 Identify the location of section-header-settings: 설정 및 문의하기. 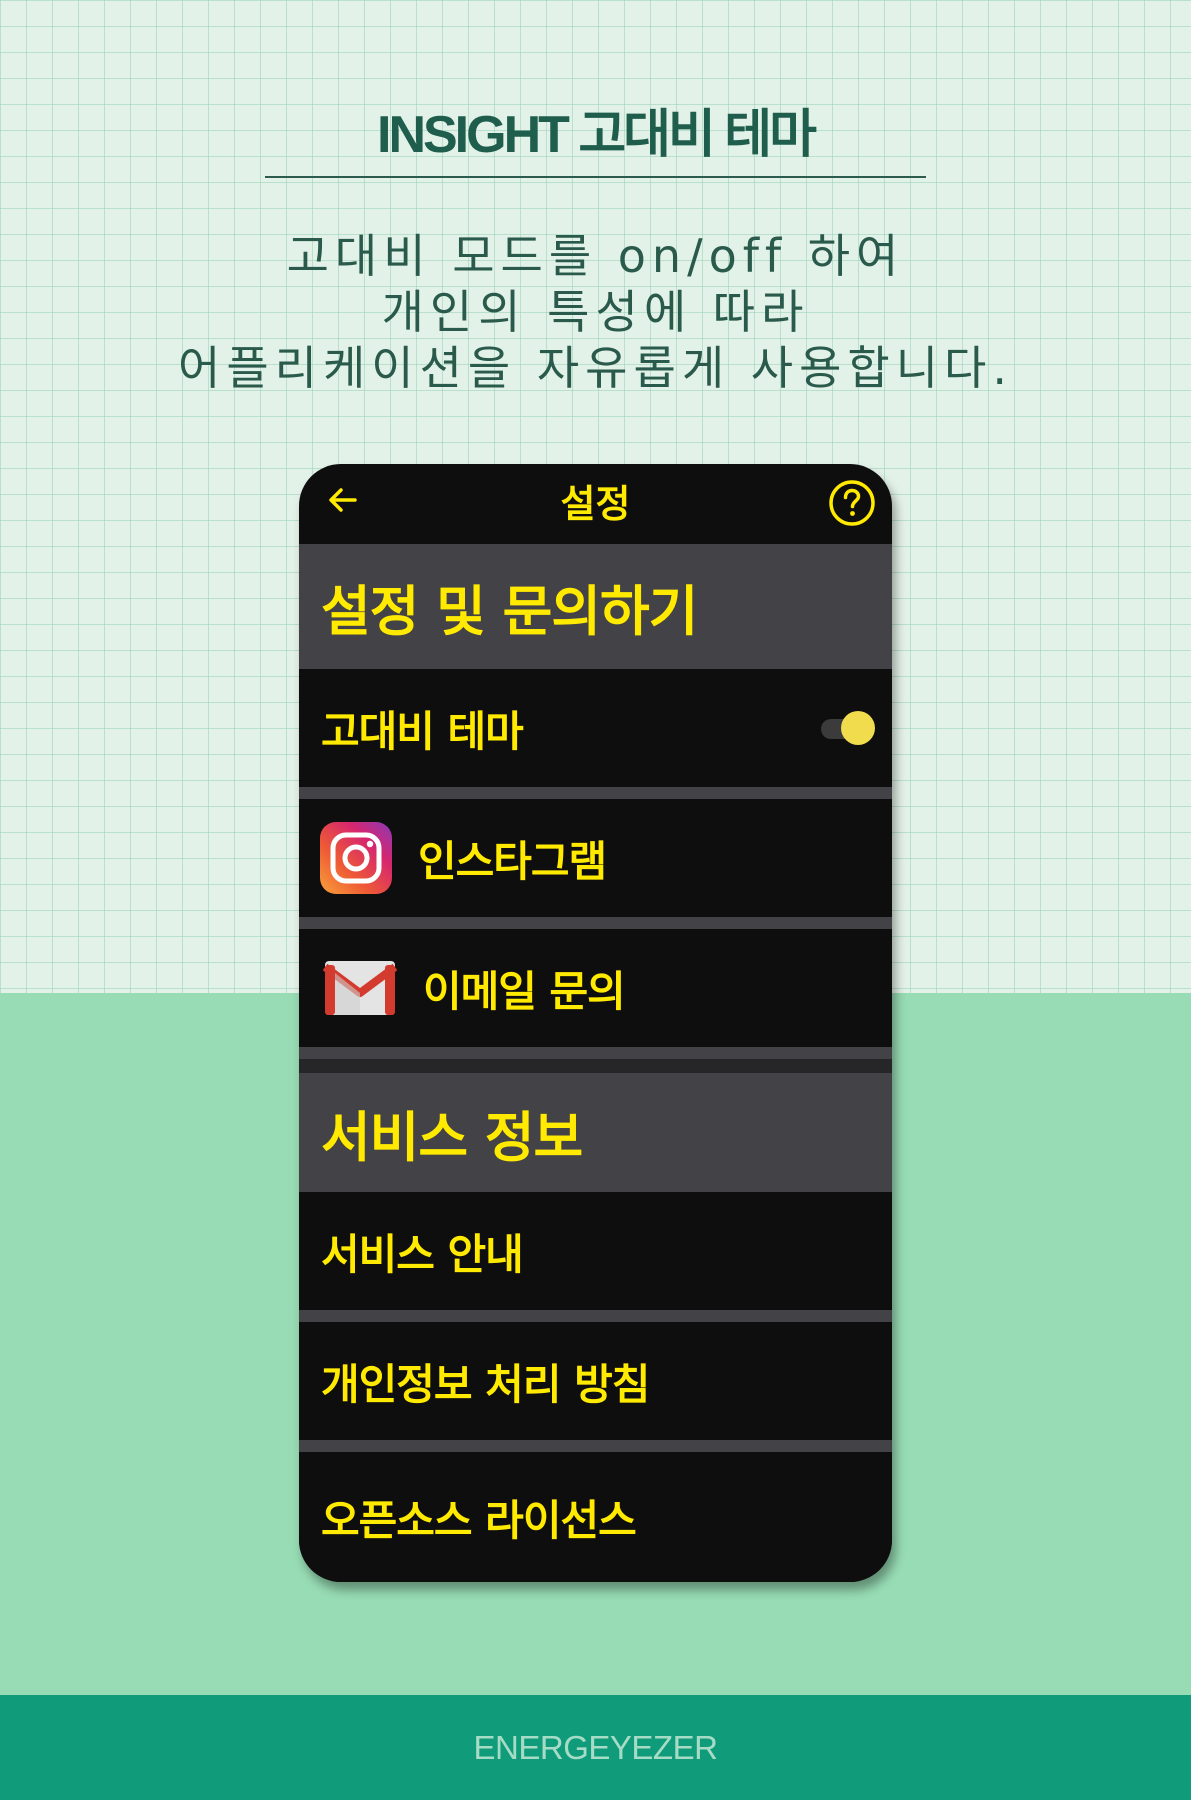
(595, 606).